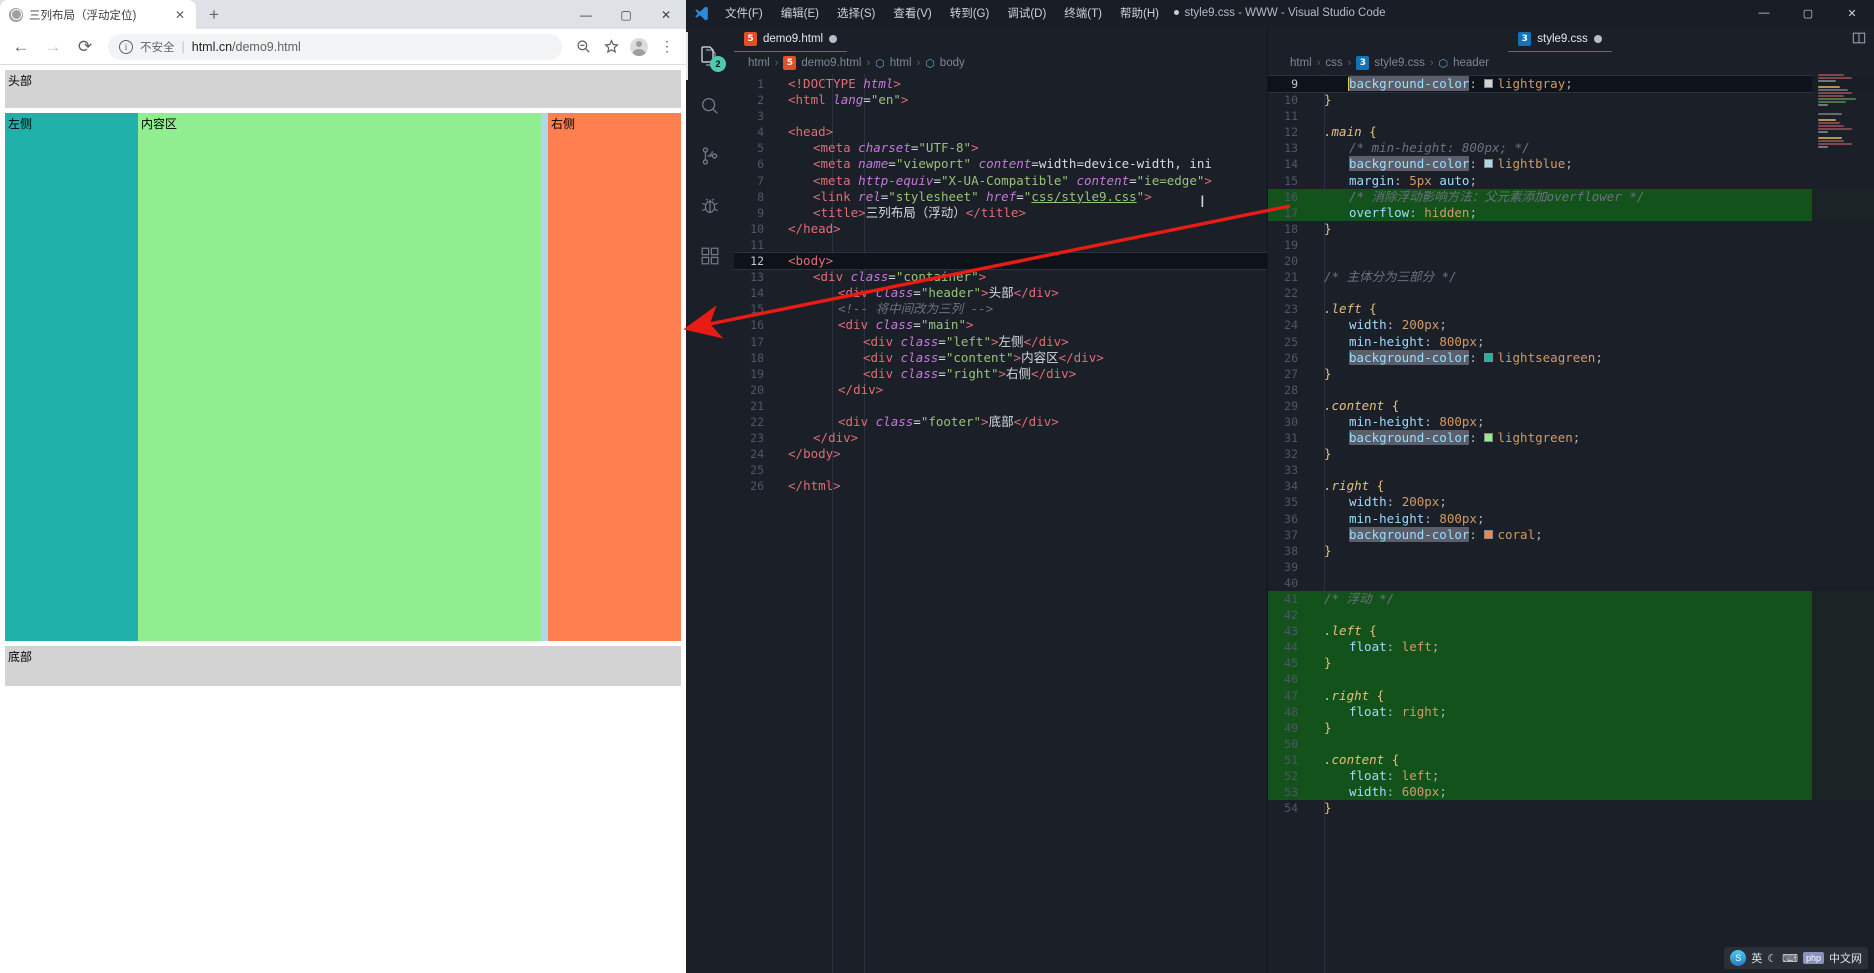 This screenshot has width=1874, height=973. I want to click on new-tab-button: +, so click(214, 15).